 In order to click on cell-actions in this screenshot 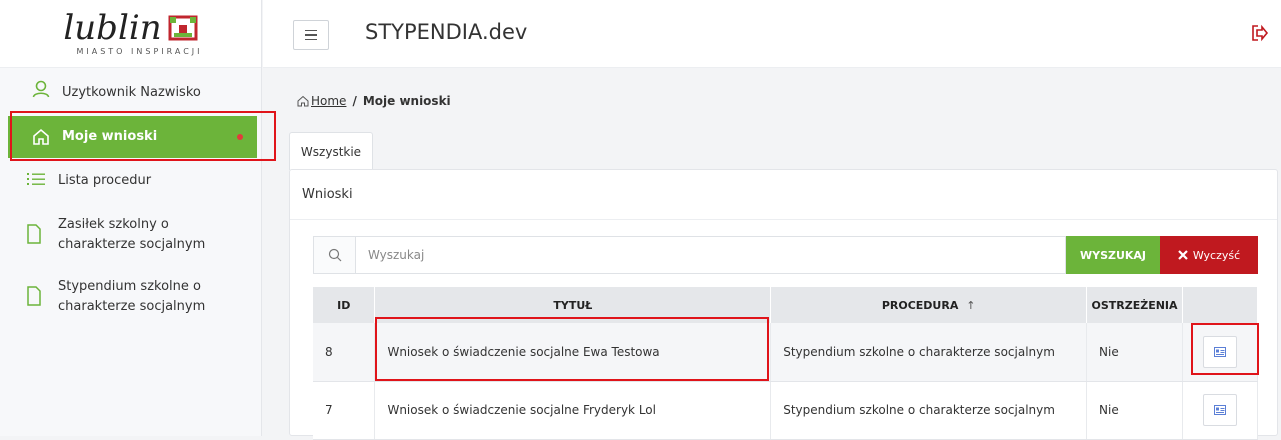, I will do `click(1220, 410)`.